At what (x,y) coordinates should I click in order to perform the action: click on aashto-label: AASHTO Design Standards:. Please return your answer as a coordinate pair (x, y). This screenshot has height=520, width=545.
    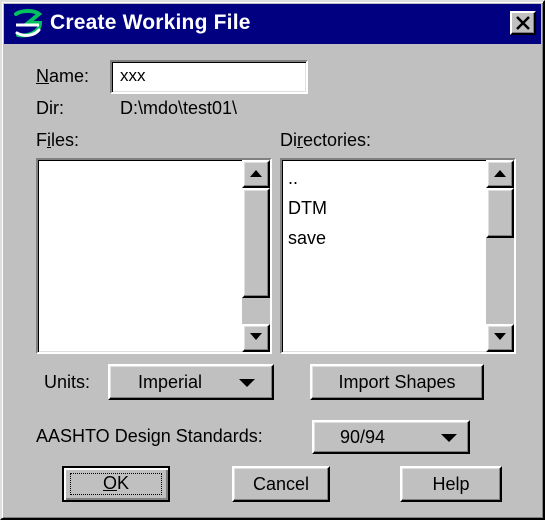
    Looking at the image, I should click on (149, 436).